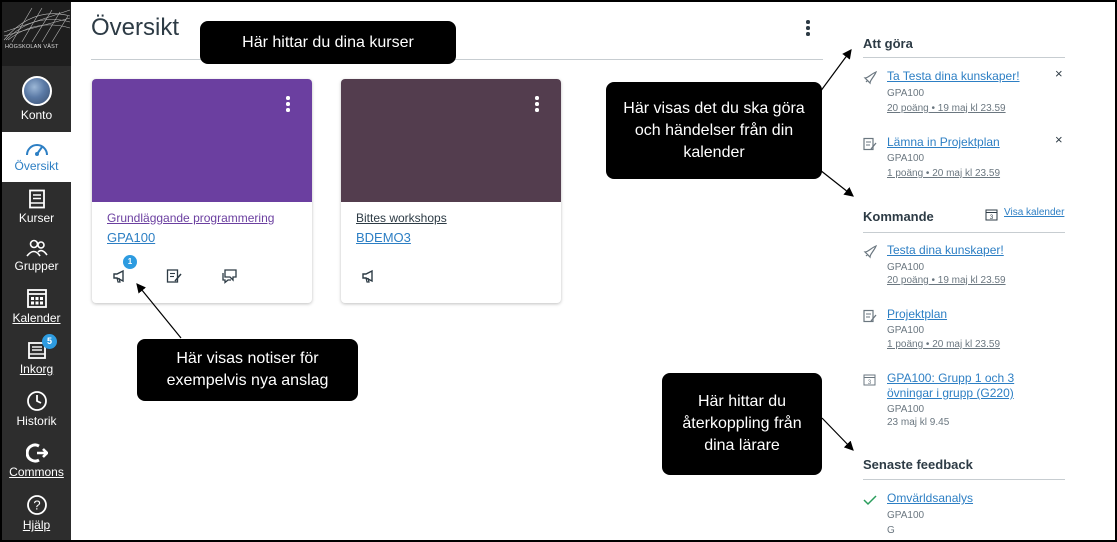 The width and height of the screenshot is (1117, 542). I want to click on todo-item-title-link: Ta Testa dina kunskaper!, so click(953, 76).